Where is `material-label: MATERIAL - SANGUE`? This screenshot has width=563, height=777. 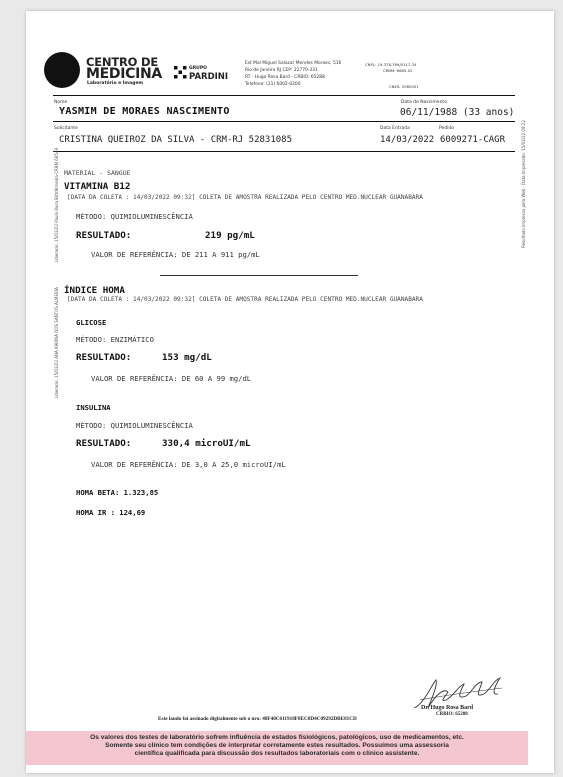
material-label: MATERIAL - SANGUE is located at coordinates (97, 173).